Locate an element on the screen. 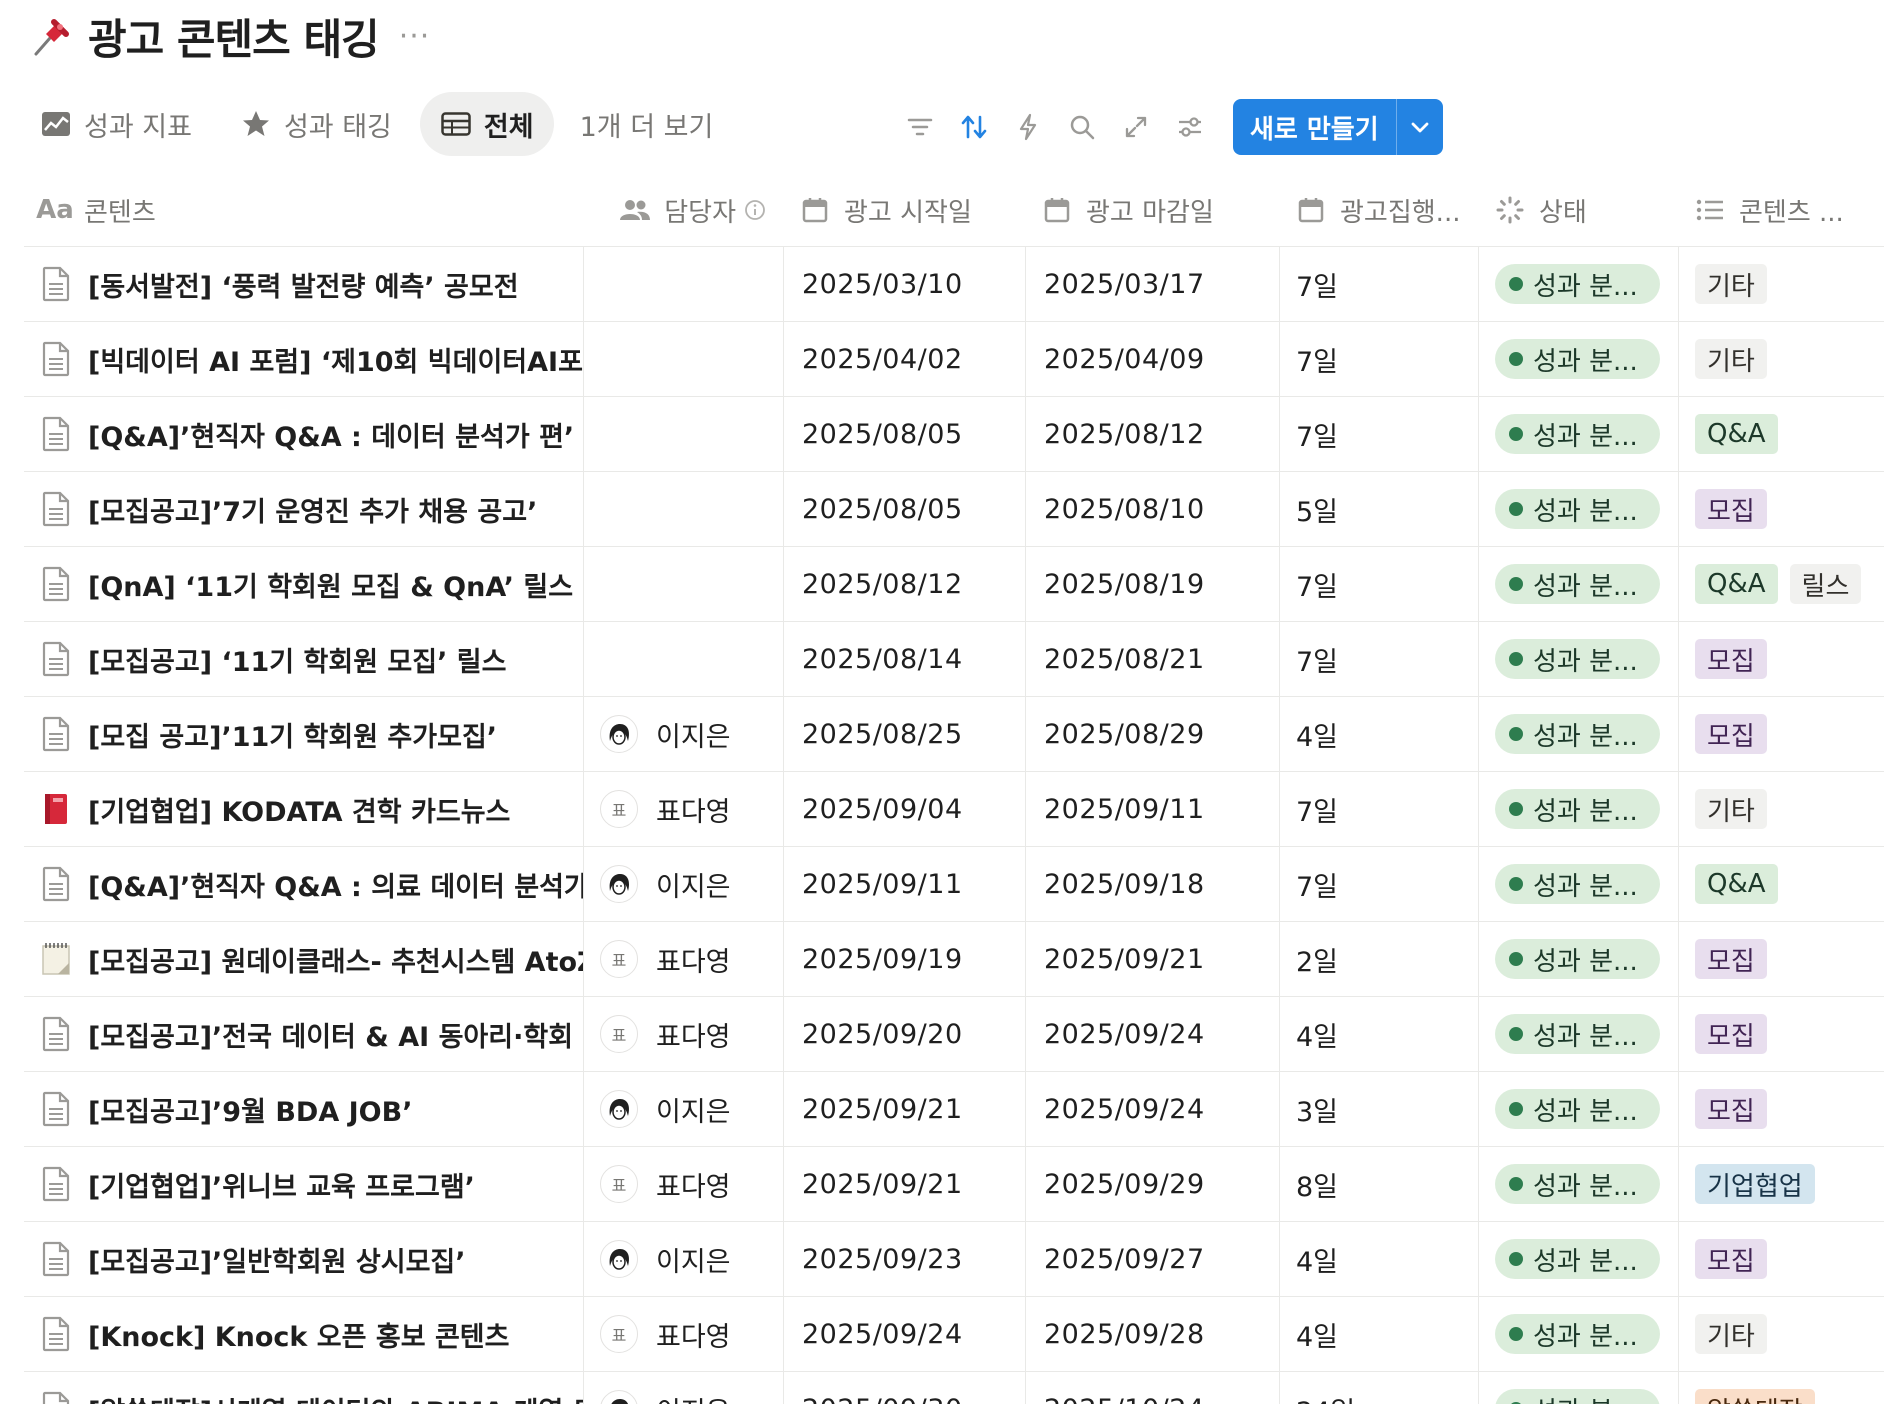 This screenshot has height=1404, width=1884. more-options-icon: ··· is located at coordinates (415, 36).